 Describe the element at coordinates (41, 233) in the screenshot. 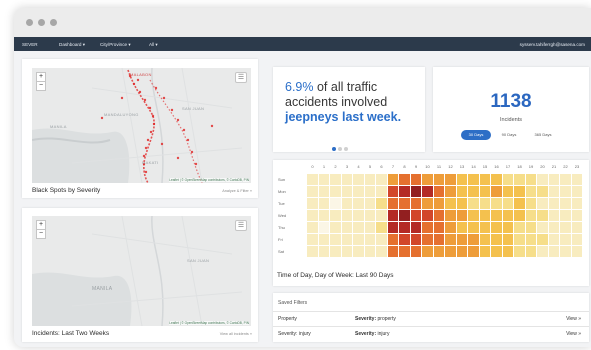

I see `zoom-out-button: −` at that location.